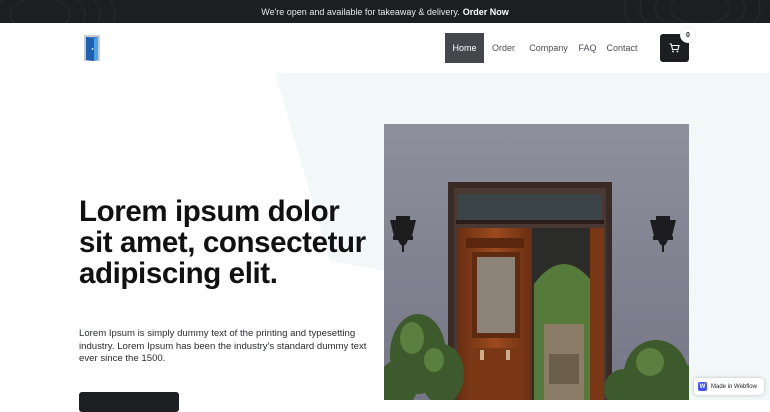 This screenshot has height=412, width=770. Describe the element at coordinates (464, 48) in the screenshot. I see `nav-home: Home` at that location.